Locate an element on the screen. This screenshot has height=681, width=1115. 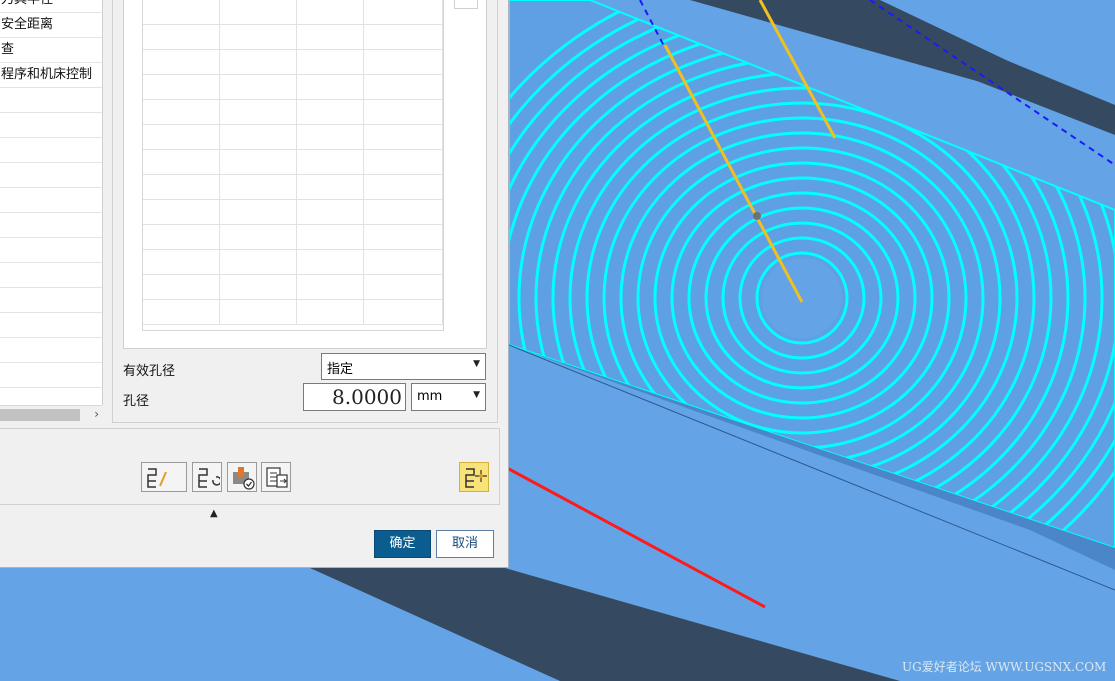
hole is located at coordinates (802, 298).